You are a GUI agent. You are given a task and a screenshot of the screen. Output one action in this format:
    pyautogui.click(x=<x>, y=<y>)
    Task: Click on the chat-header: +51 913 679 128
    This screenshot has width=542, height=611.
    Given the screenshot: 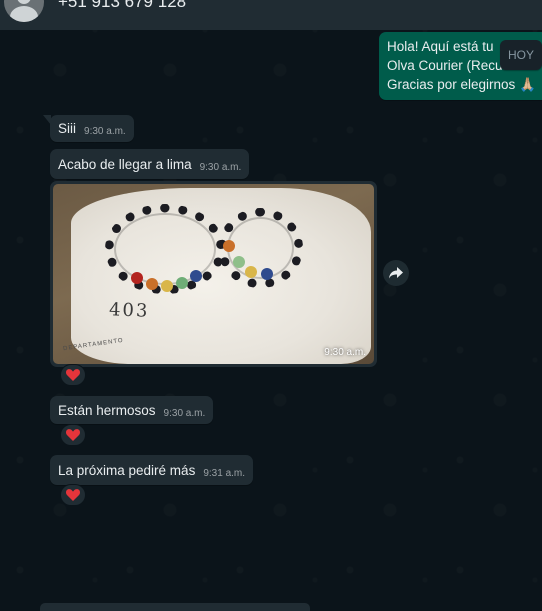 What is the action you would take?
    pyautogui.click(x=271, y=15)
    